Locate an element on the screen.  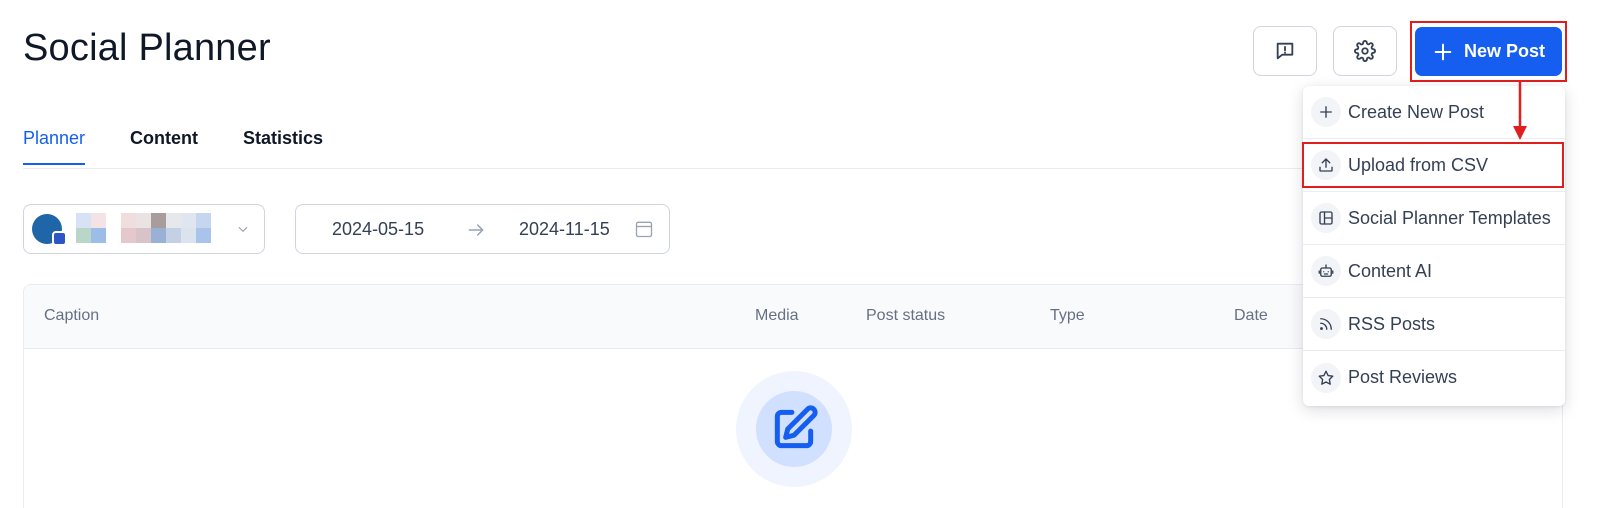
menu-item-label: Create New Post is located at coordinates (1416, 111).